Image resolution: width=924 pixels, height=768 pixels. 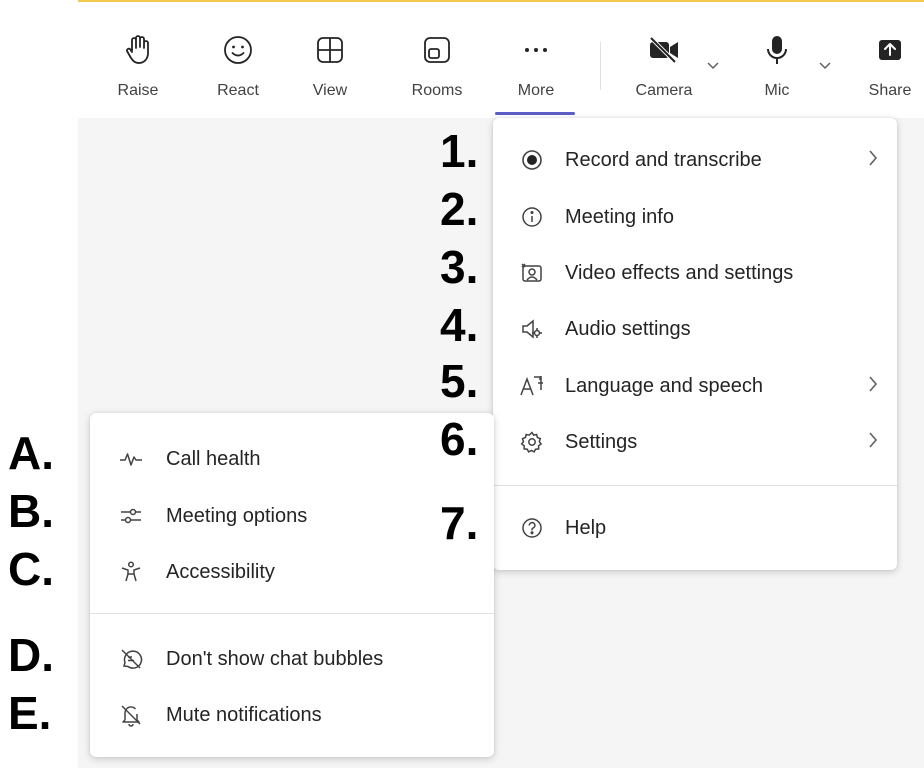 What do you see at coordinates (459, 439) in the screenshot?
I see `marker-6: 6.` at bounding box center [459, 439].